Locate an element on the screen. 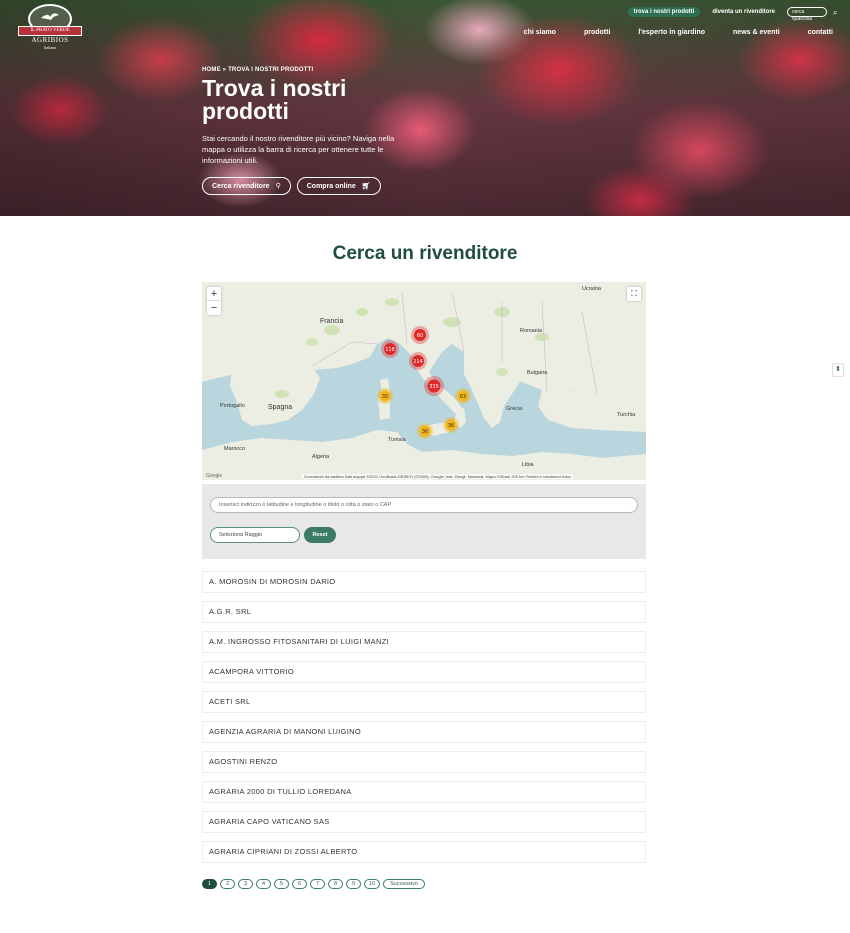 Image resolution: width=850 pixels, height=933 pixels. map-pin-icon: ⚲ is located at coordinates (278, 186).